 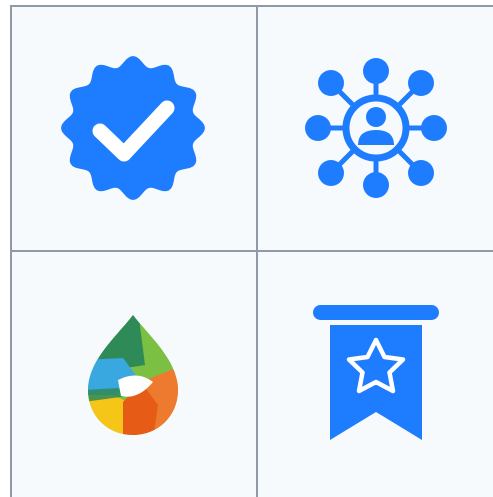 I want to click on verified-badge-icon, so click(x=133, y=128).